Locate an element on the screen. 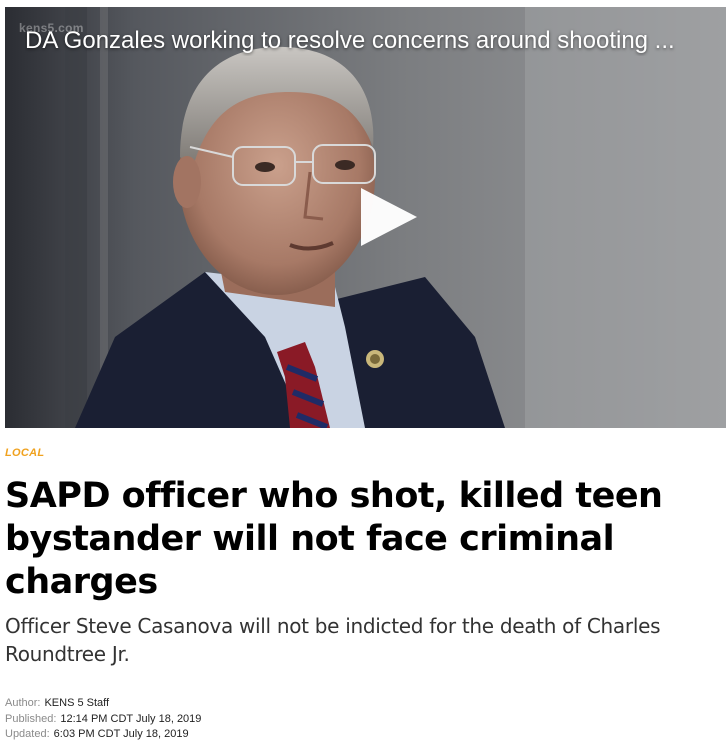 Image resolution: width=726 pixels, height=745 pixels. published-row: Published: 12:14 PM CDT July 18, 2019 is located at coordinates (103, 720).